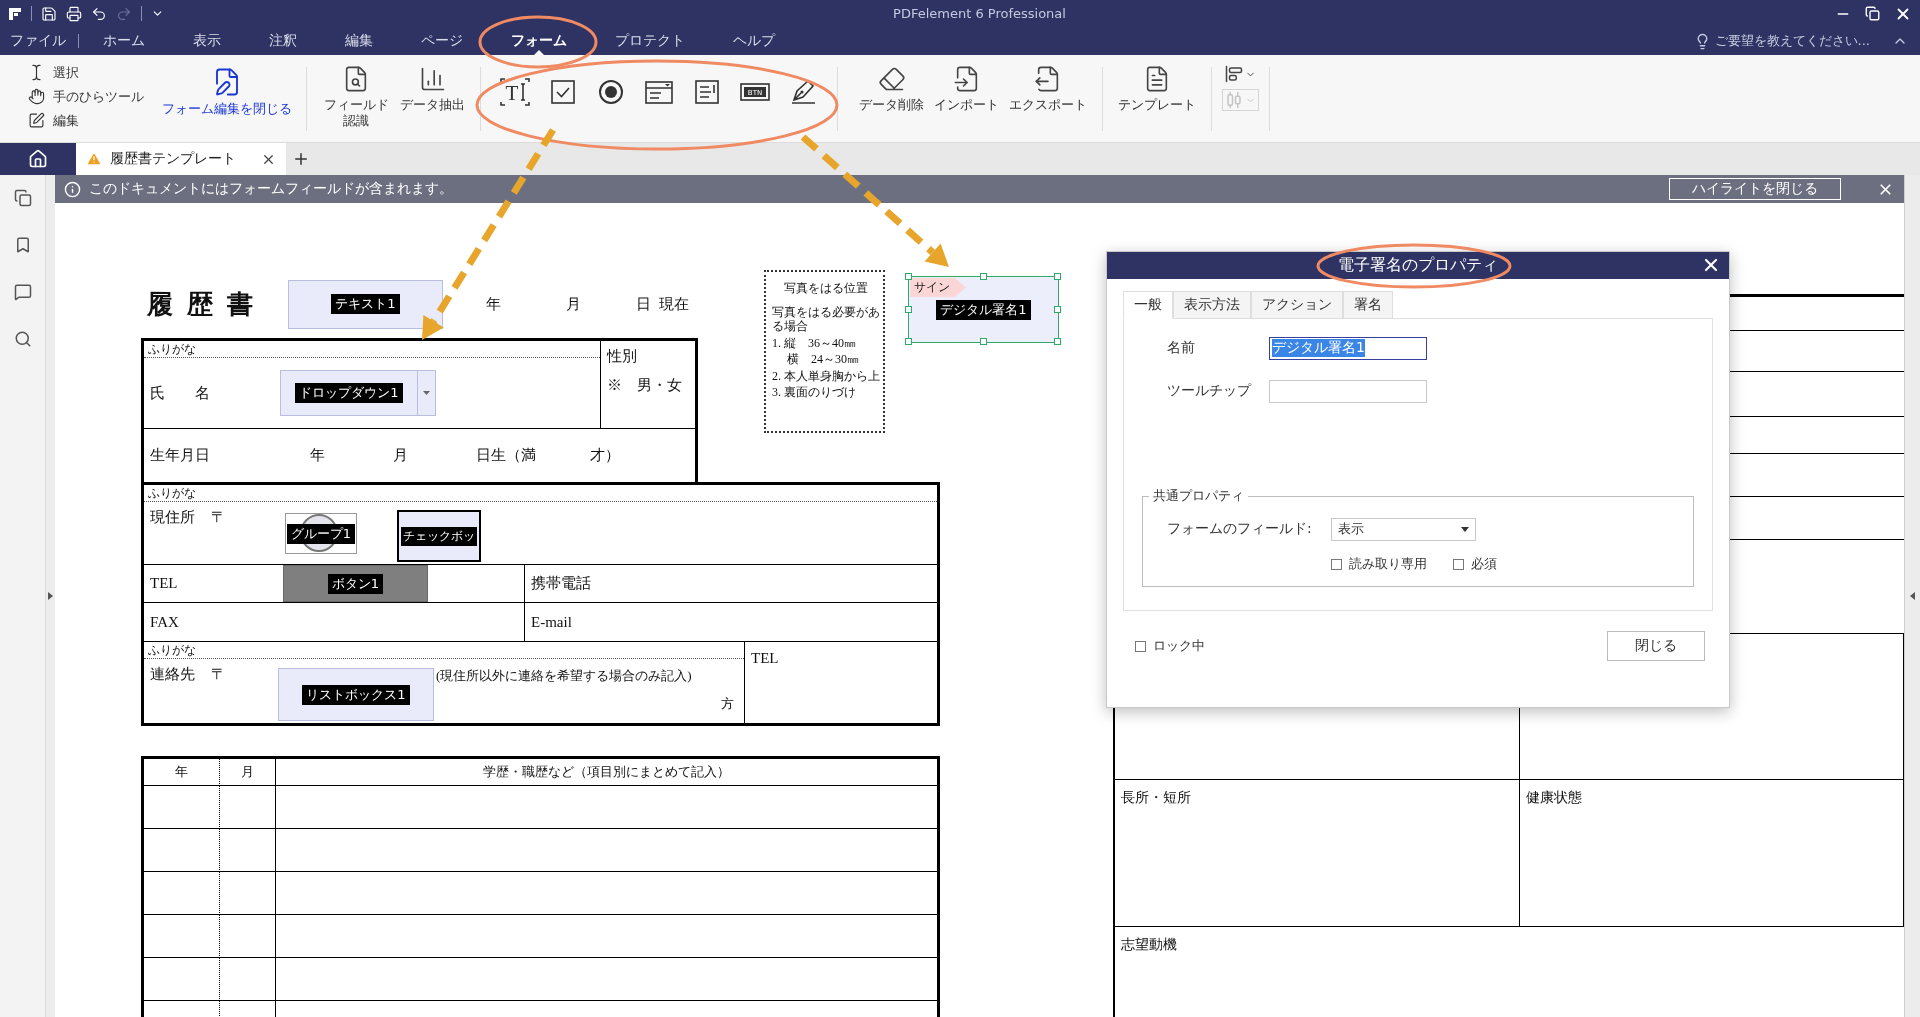 Image resolution: width=1920 pixels, height=1017 pixels. What do you see at coordinates (826, 288) in the screenshot?
I see `photo-title: 写真をはる位置` at bounding box center [826, 288].